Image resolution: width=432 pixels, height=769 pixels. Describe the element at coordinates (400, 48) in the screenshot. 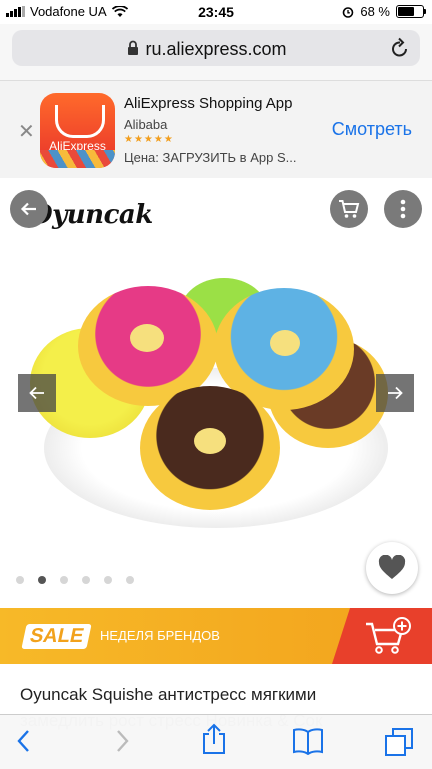

I see `reload-icon` at that location.